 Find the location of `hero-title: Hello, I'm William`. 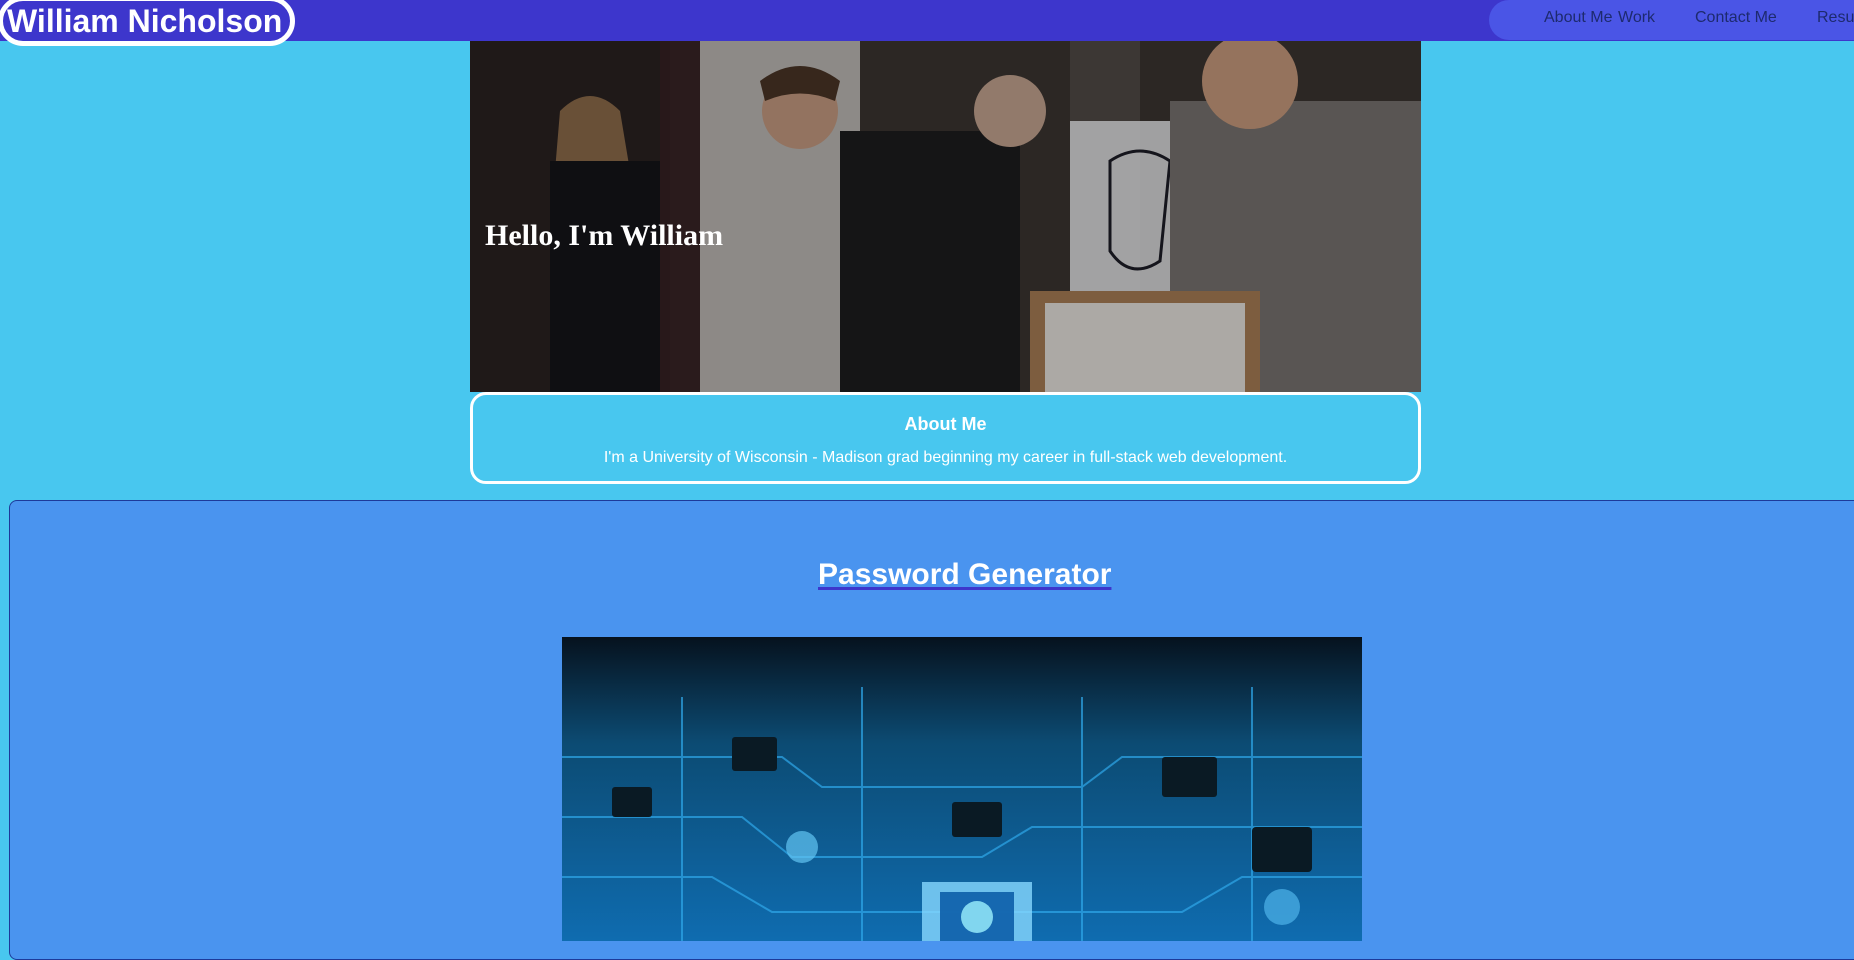

hero-title: Hello, I'm William is located at coordinates (604, 236).